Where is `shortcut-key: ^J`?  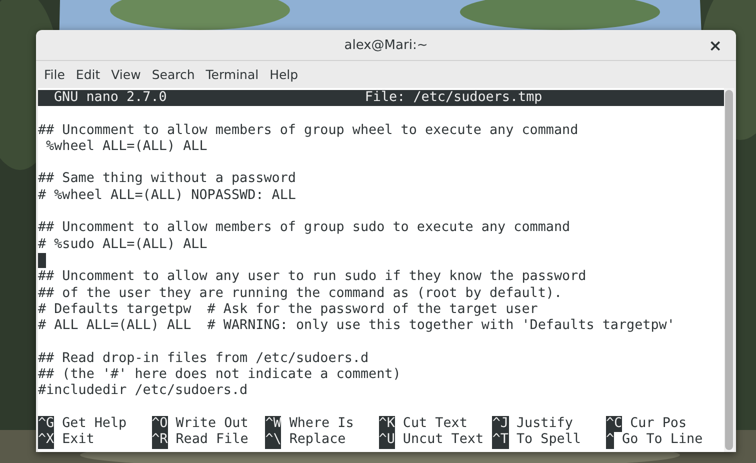 shortcut-key: ^J is located at coordinates (500, 424).